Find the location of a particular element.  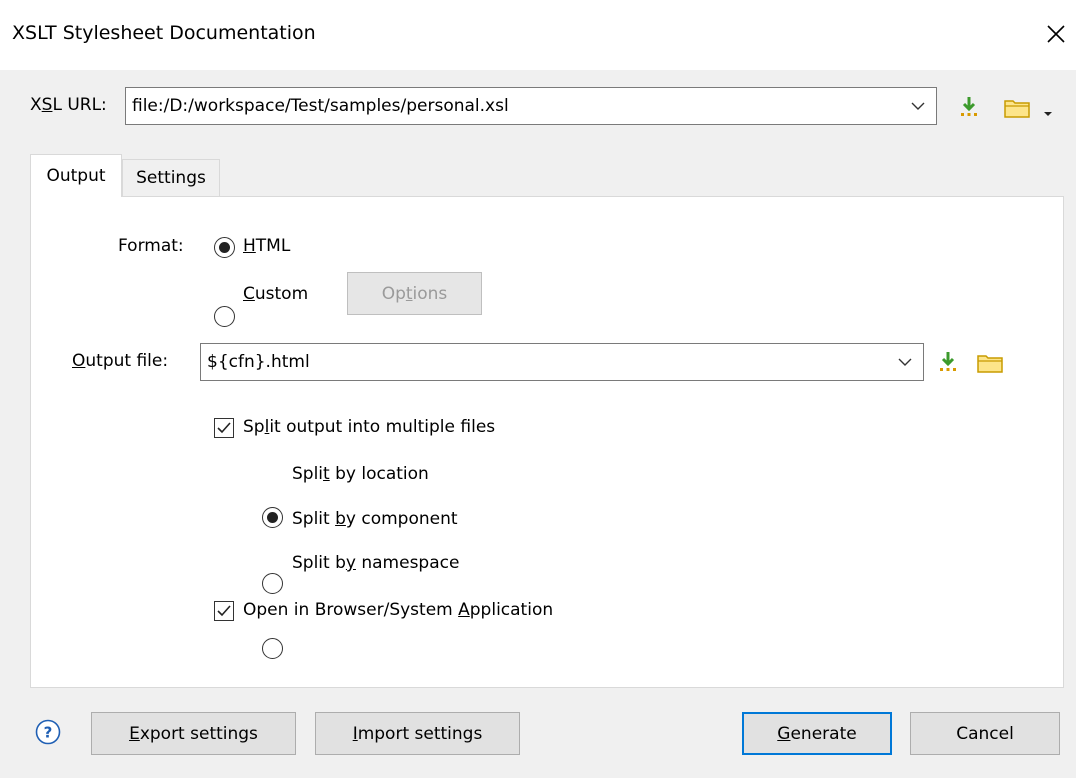

output-file-combo: ${cfn}.html is located at coordinates (562, 362).